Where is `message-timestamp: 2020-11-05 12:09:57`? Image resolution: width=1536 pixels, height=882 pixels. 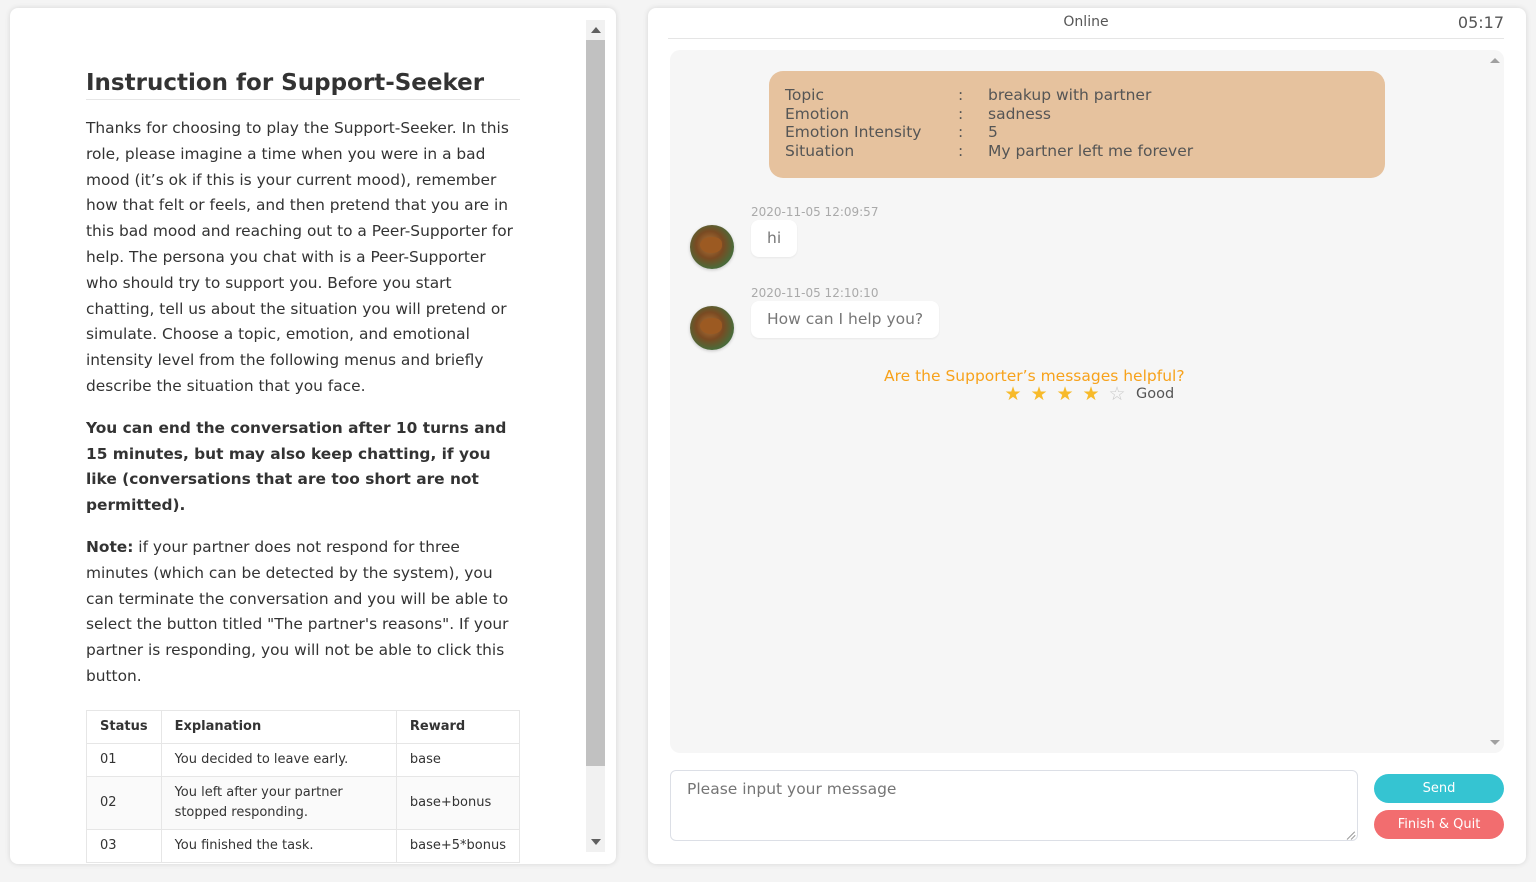
message-timestamp: 2020-11-05 12:09:57 is located at coordinates (815, 212).